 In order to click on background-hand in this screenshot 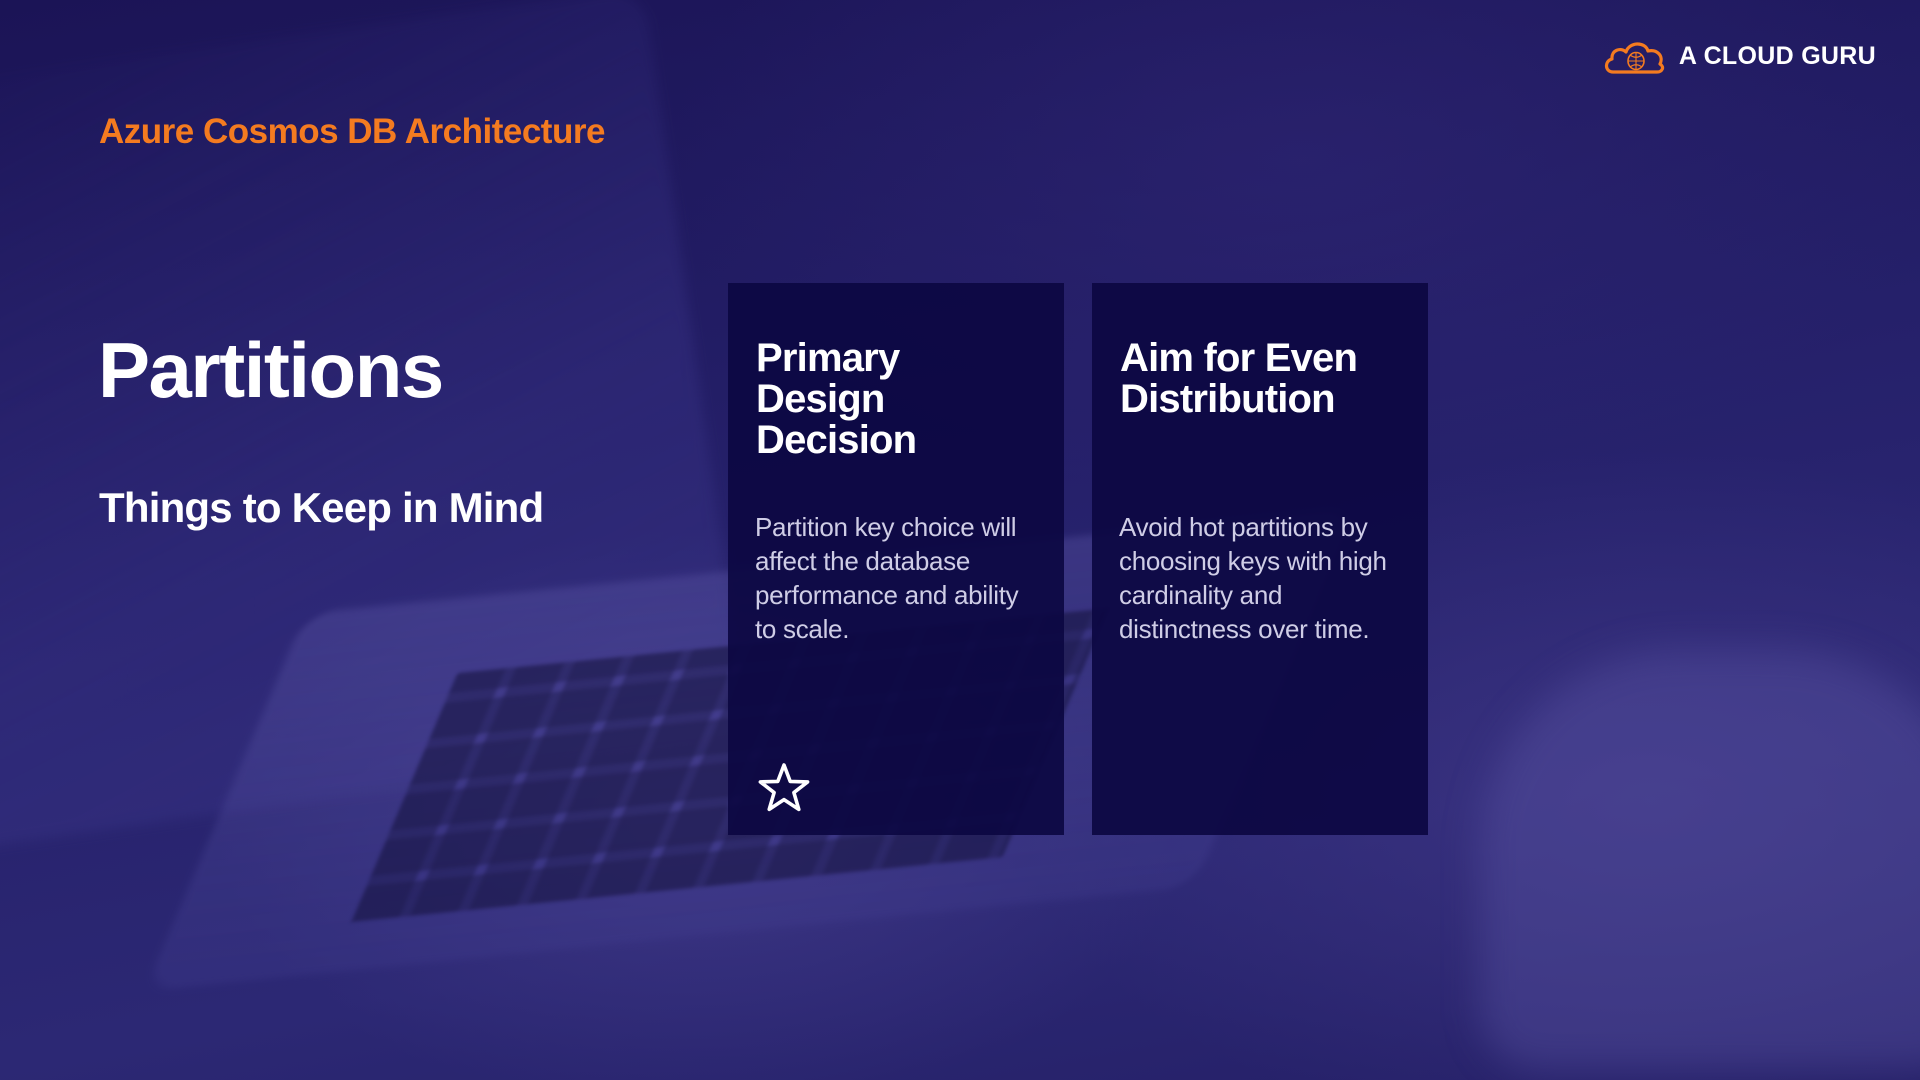, I will do `click(1700, 860)`.